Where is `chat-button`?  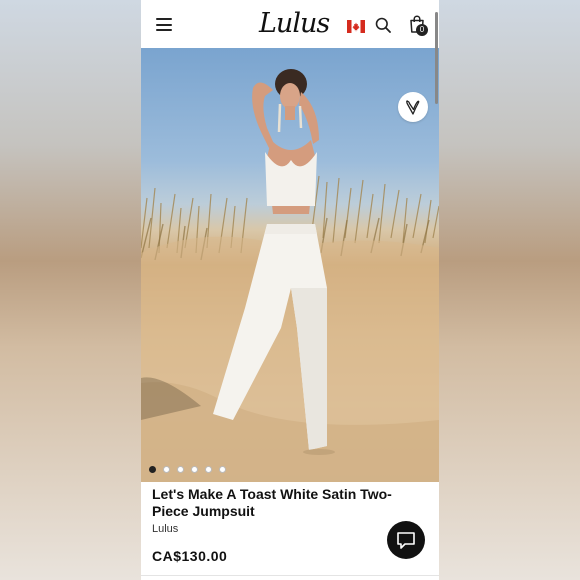
chat-button is located at coordinates (406, 540).